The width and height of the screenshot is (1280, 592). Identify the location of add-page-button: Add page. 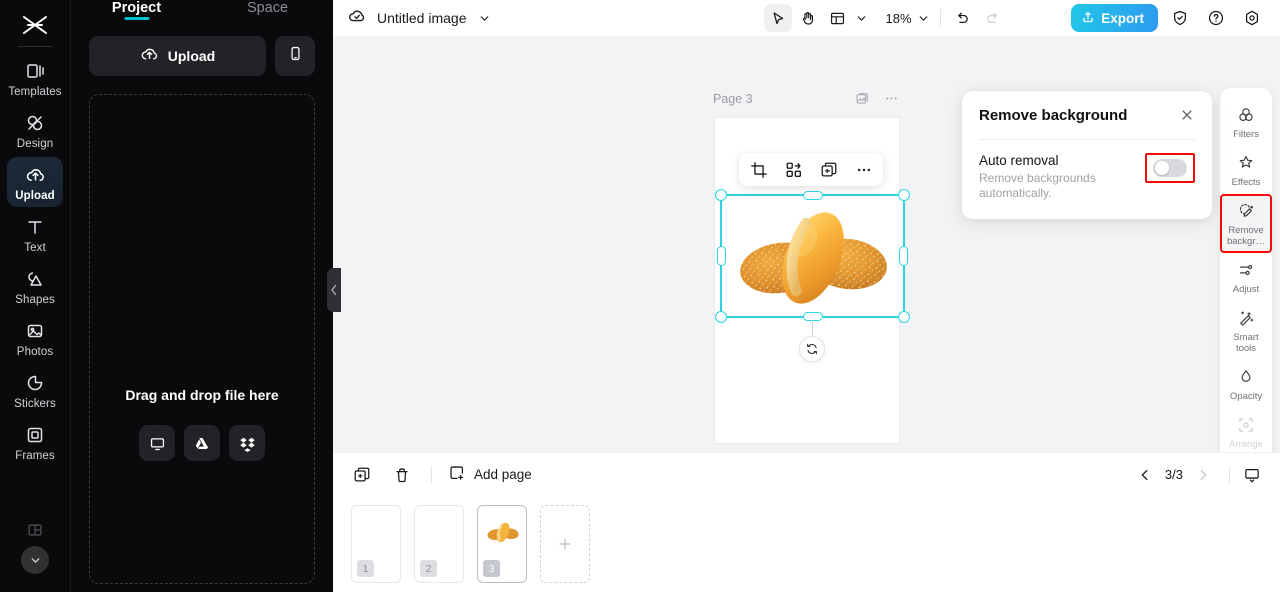
(490, 474).